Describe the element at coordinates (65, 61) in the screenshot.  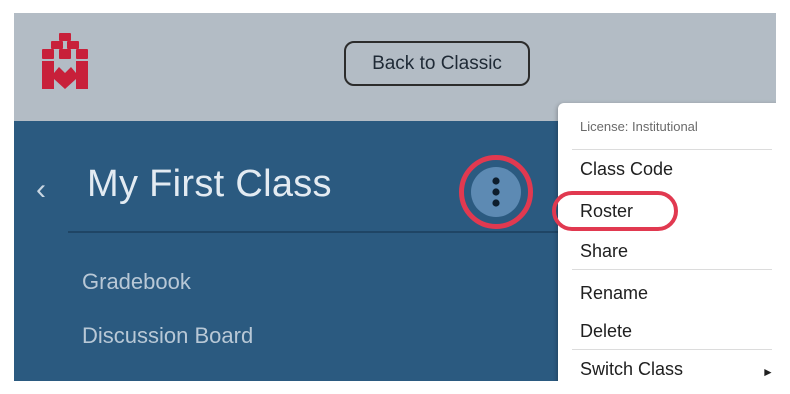
I see `brand-logo-icon` at that location.